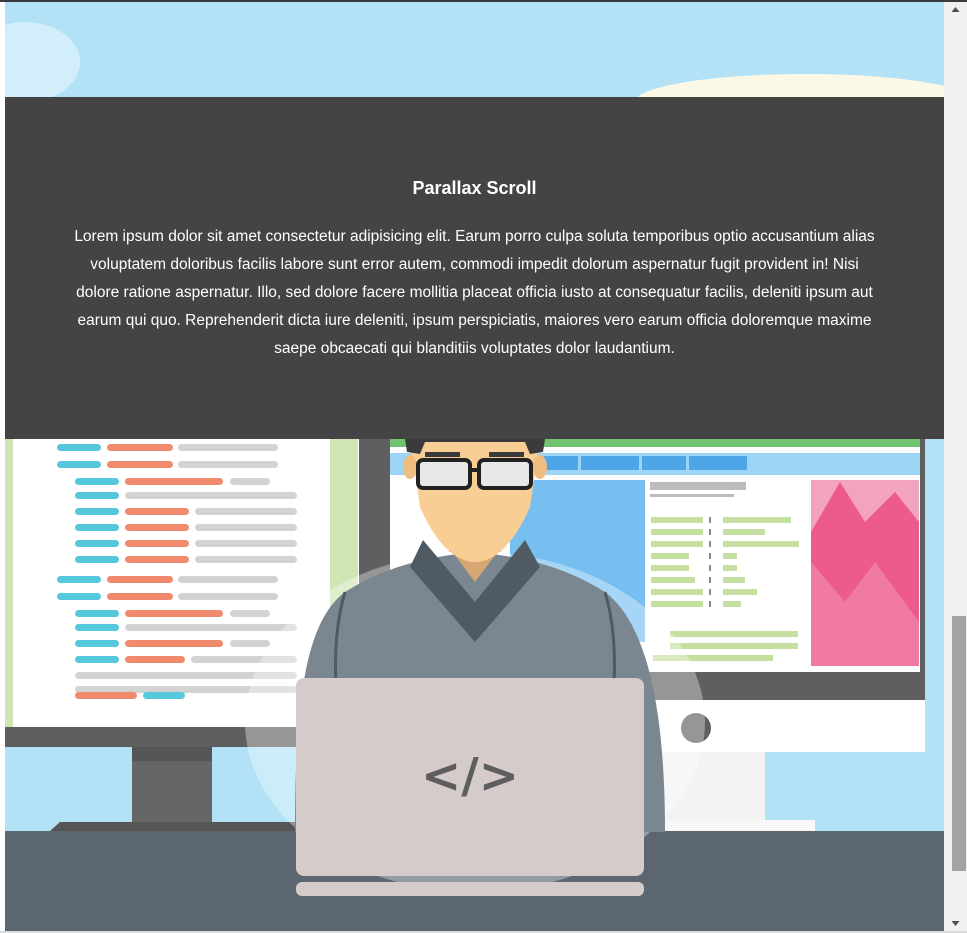 The width and height of the screenshot is (967, 933). I want to click on scroll-up-arrow-icon, so click(955, 10).